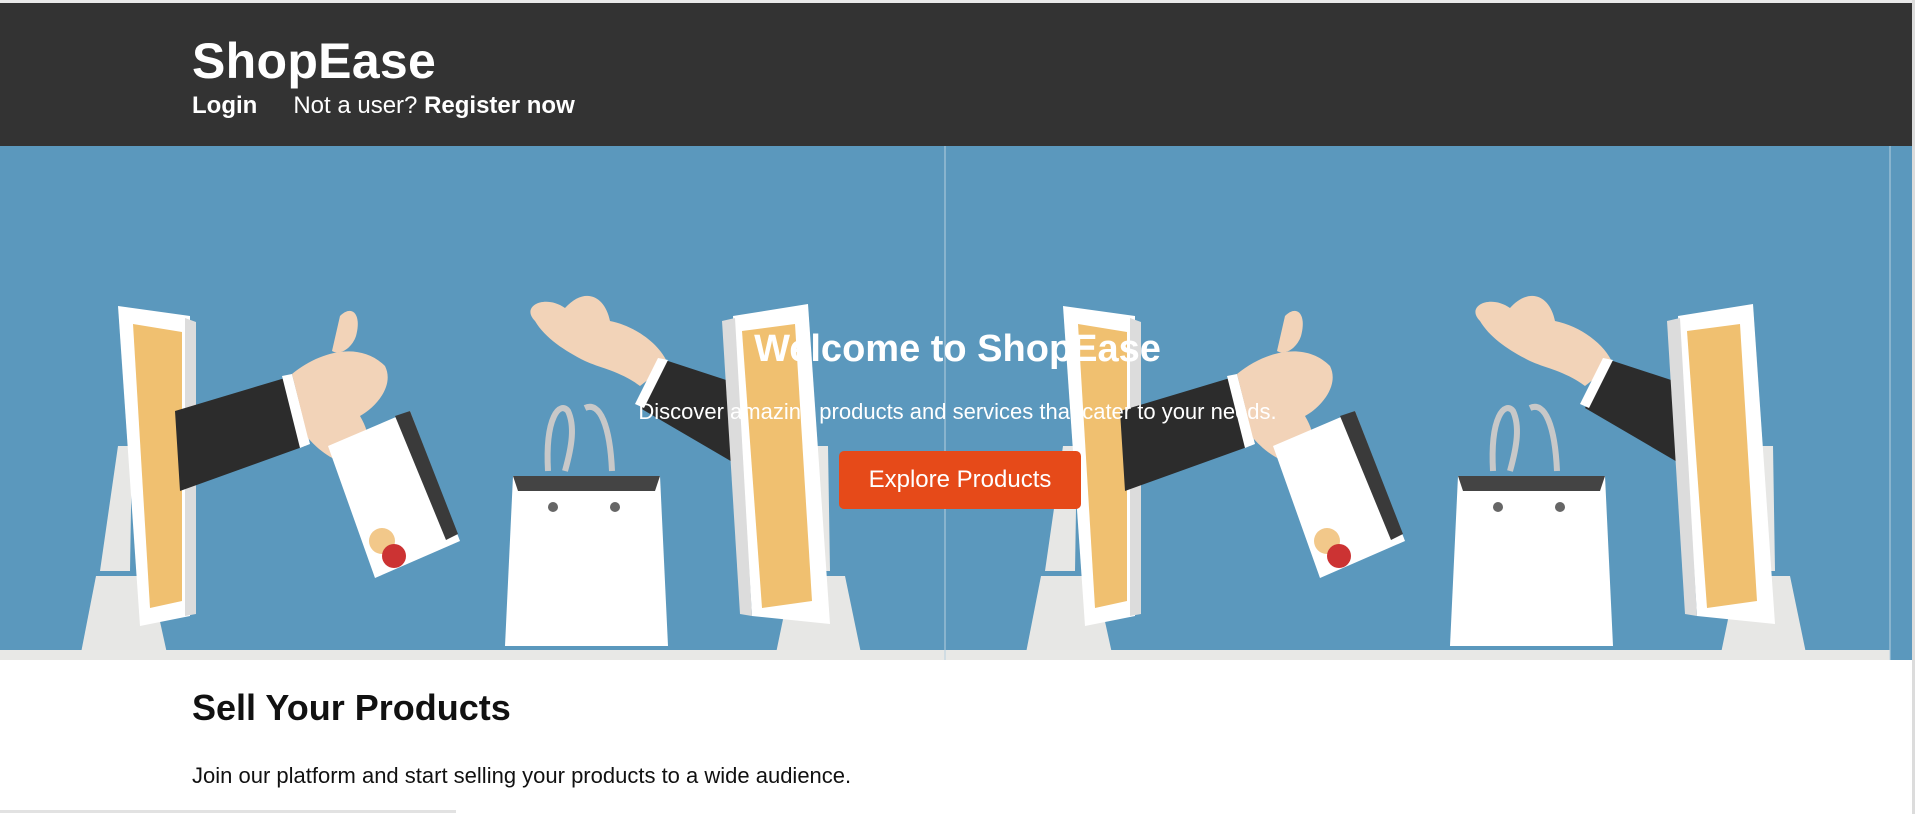 This screenshot has width=1915, height=814. Describe the element at coordinates (314, 61) in the screenshot. I see `brand-logo: ShopEase` at that location.